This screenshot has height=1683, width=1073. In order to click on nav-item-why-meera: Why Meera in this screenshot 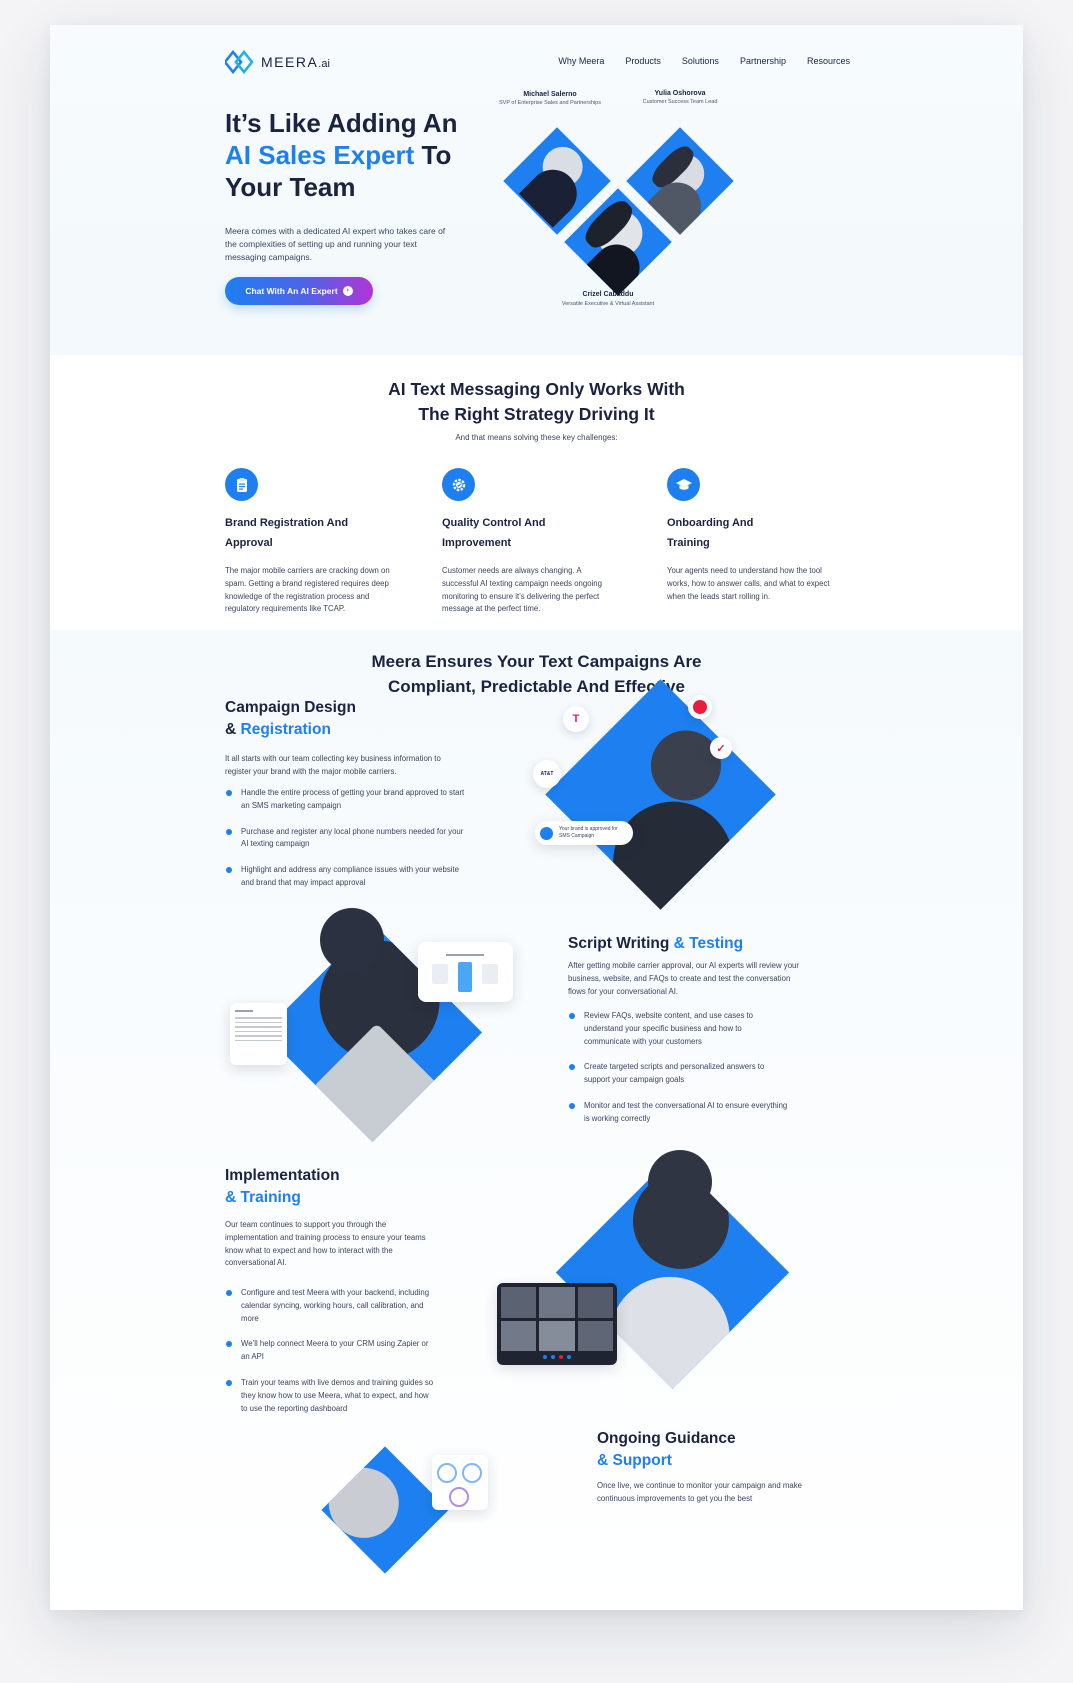, I will do `click(581, 61)`.